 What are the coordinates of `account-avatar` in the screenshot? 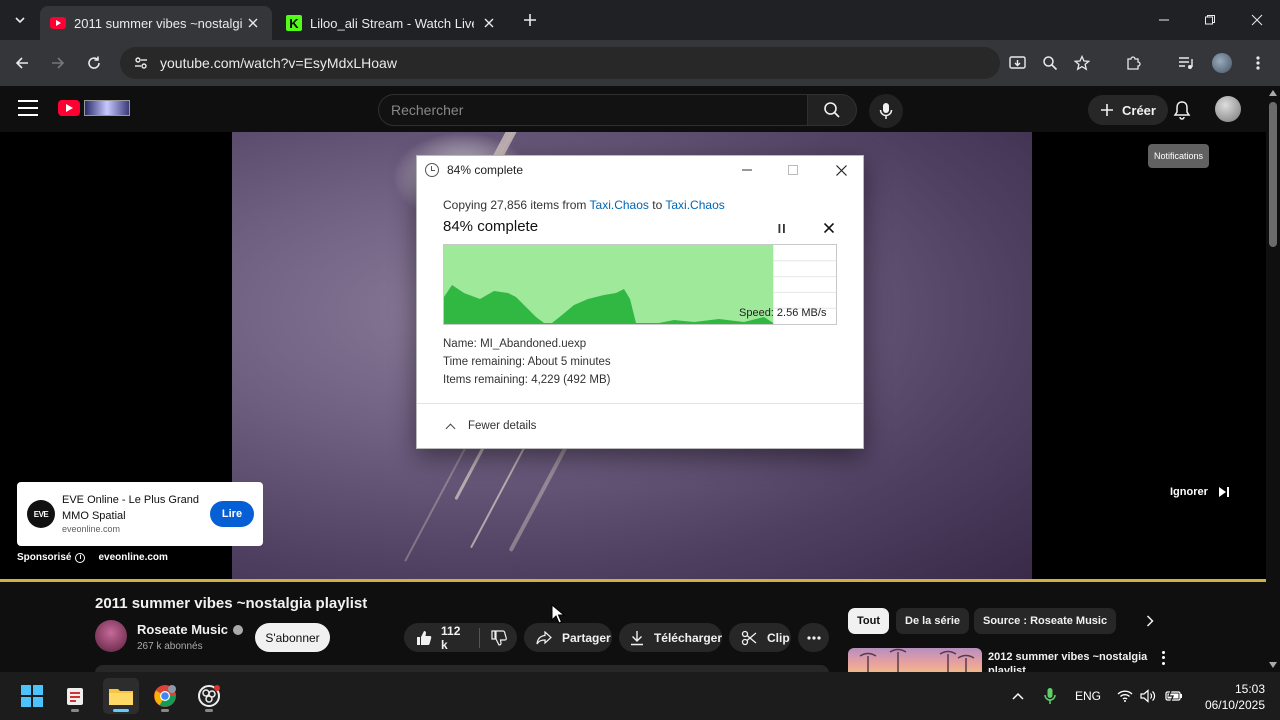 It's located at (1228, 109).